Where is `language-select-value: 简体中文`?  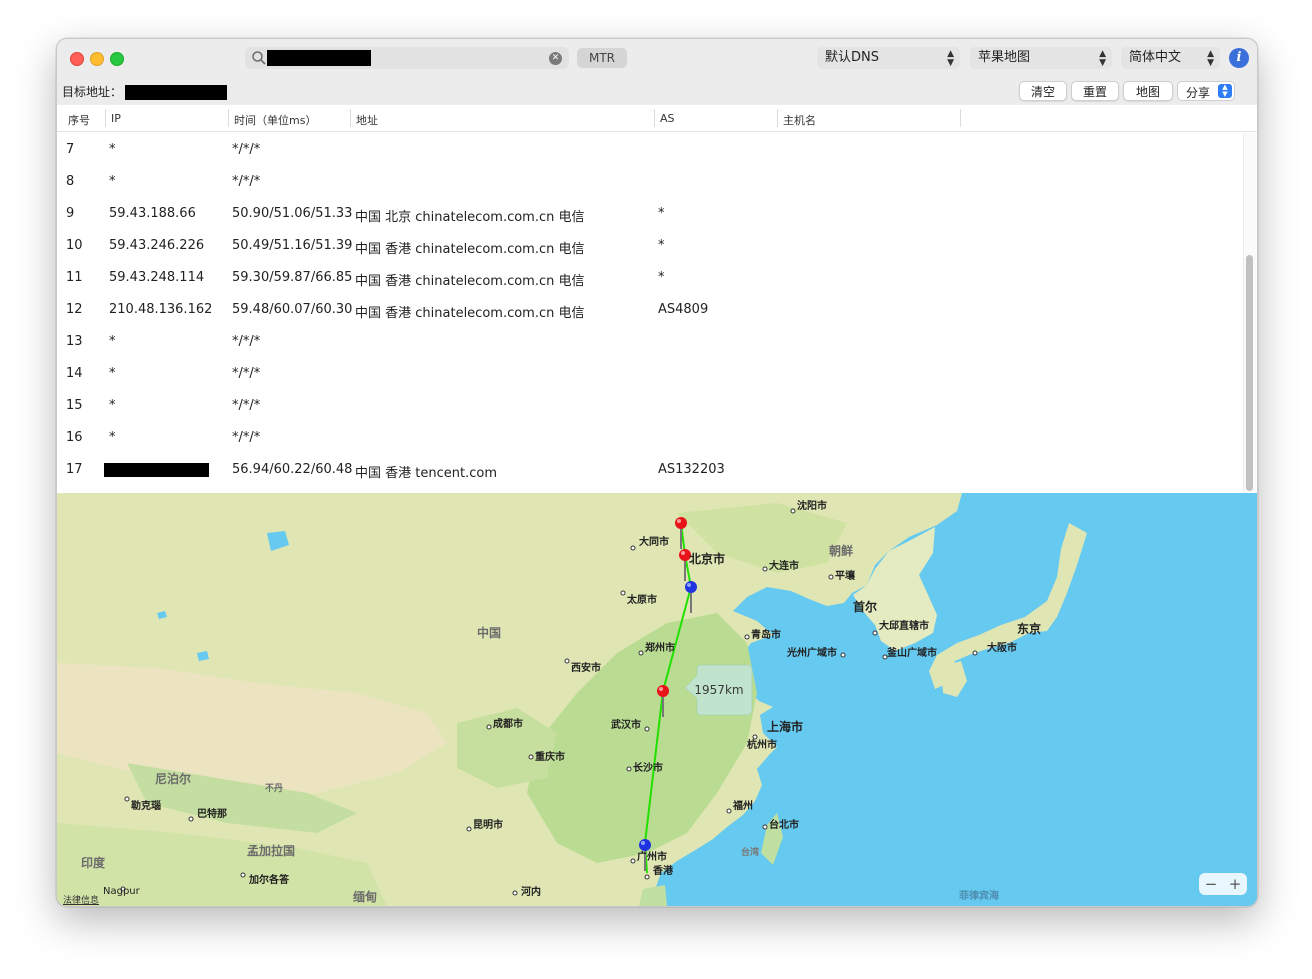
language-select-value: 简体中文 is located at coordinates (1155, 57).